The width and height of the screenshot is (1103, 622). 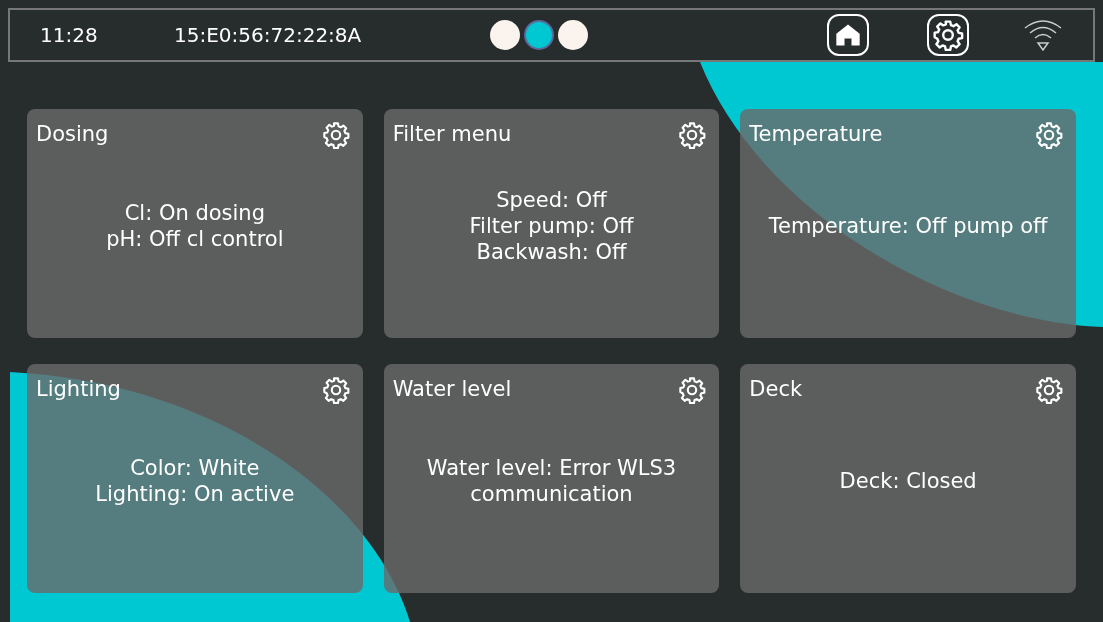 I want to click on status-text: Temperature: Off pump off, so click(x=908, y=225).